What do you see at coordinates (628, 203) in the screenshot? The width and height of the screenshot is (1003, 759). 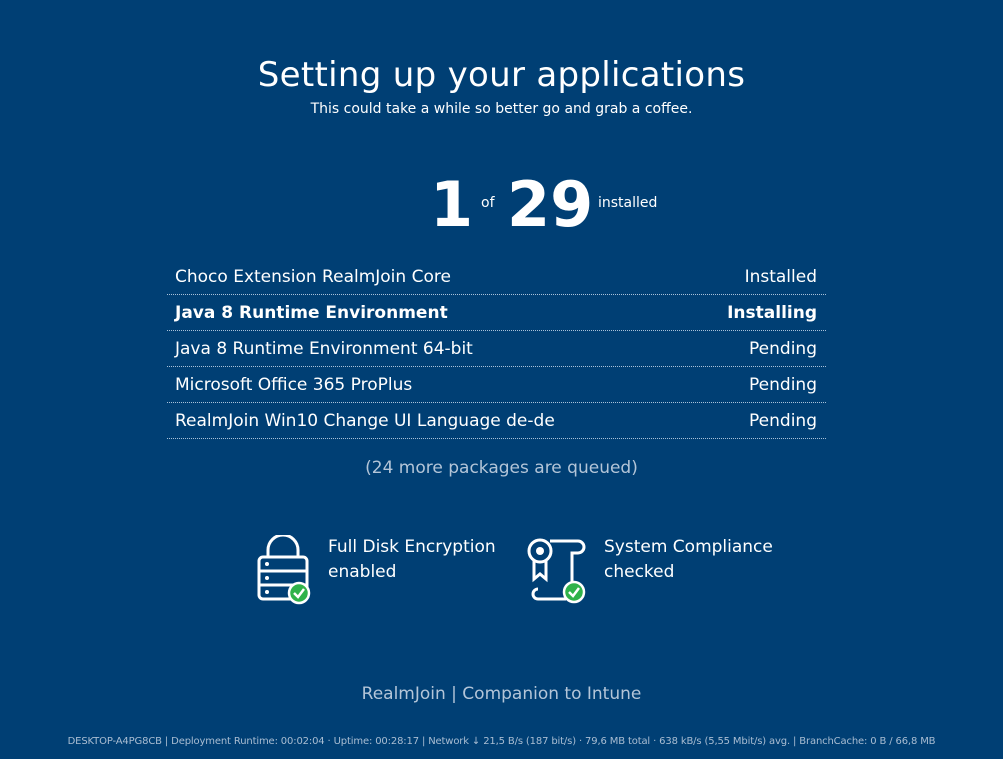 I see `installed-label: installed` at bounding box center [628, 203].